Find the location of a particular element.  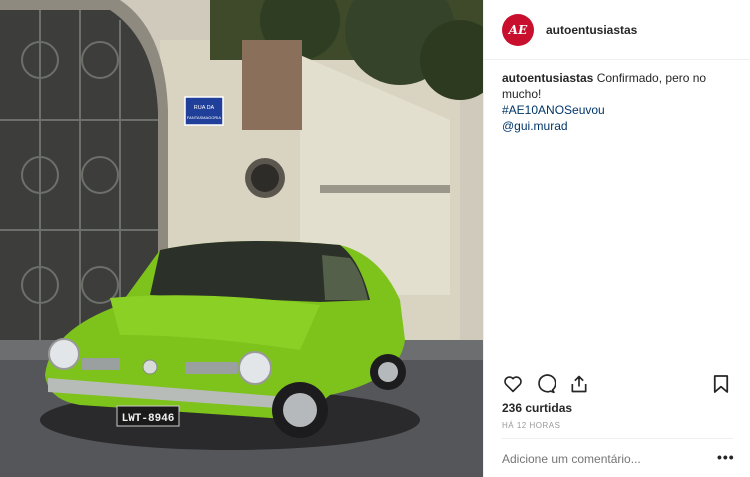

caption-hashtag: #AE10ANOSeuvou is located at coordinates (622, 110).